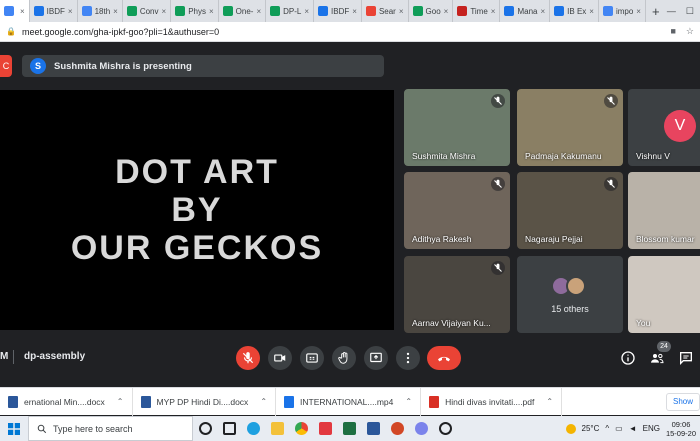  I want to click on tray-chevron-icon: ^, so click(607, 428).